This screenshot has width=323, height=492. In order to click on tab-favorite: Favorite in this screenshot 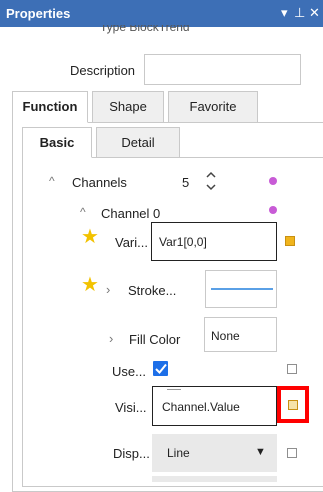, I will do `click(213, 107)`.